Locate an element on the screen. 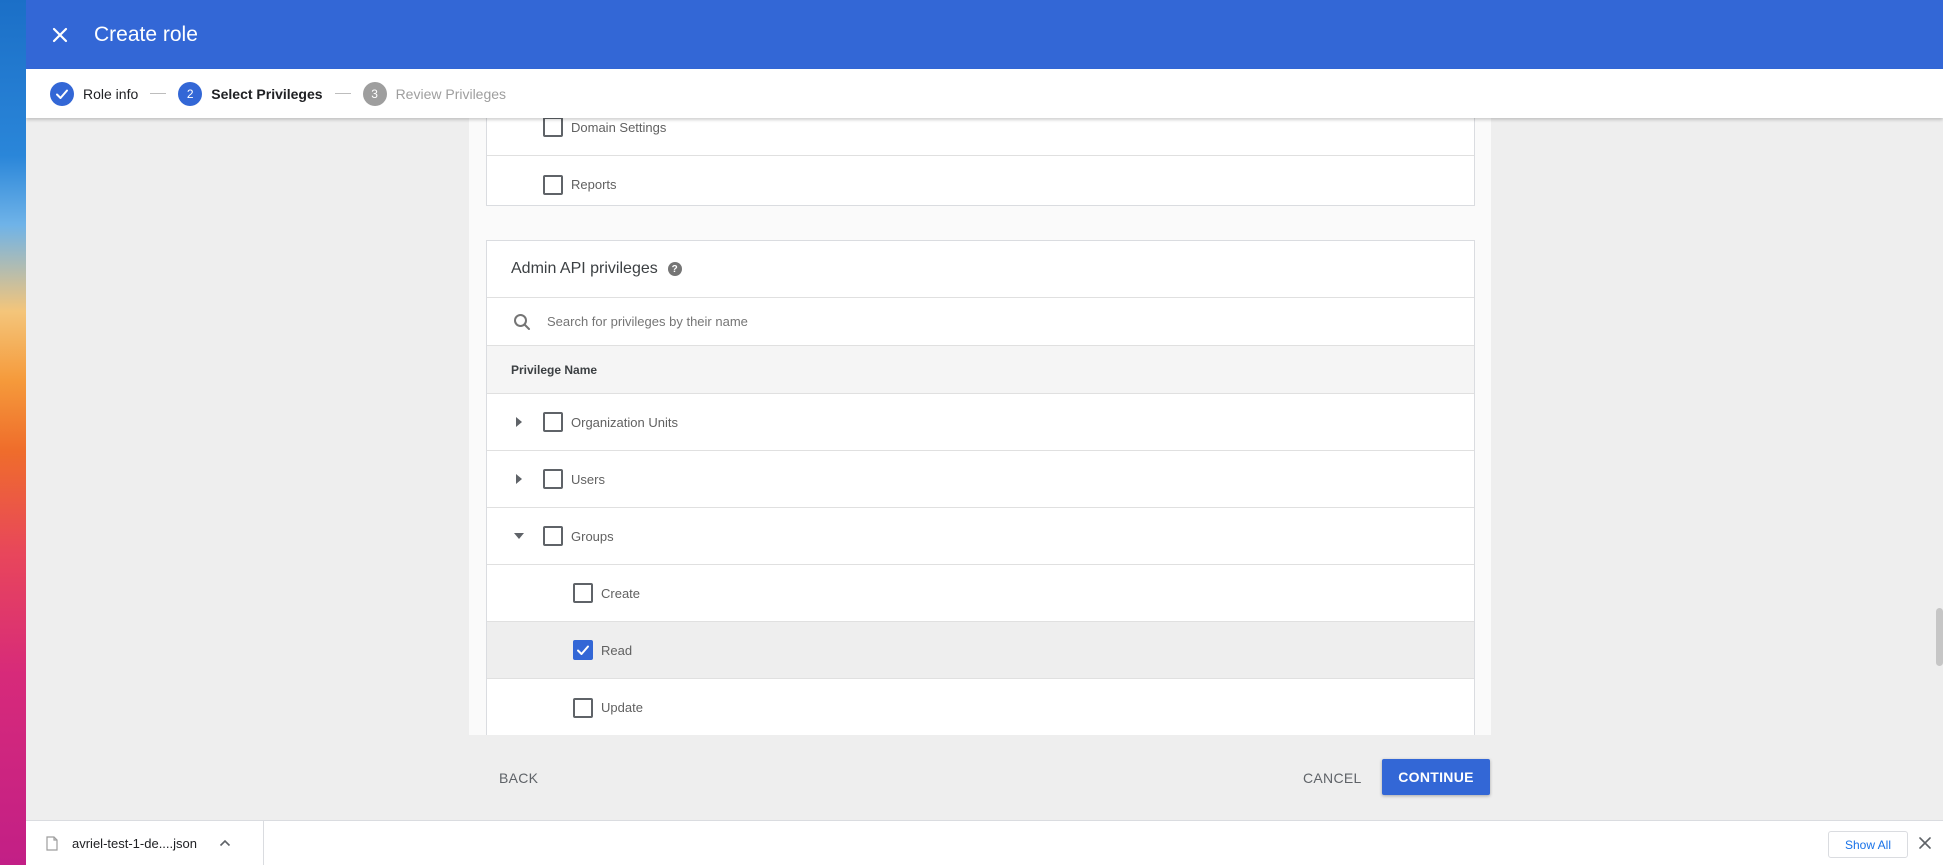  search-input is located at coordinates (847, 321).